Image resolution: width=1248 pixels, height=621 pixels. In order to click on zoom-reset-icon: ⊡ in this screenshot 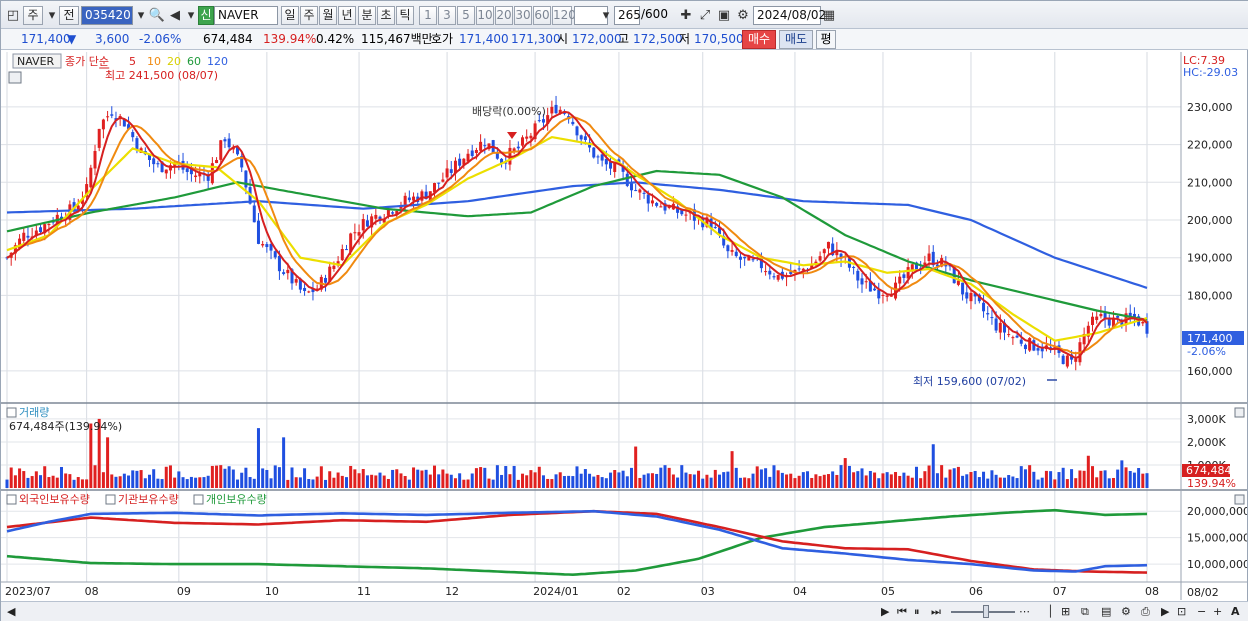, I will do `click(1181, 611)`.